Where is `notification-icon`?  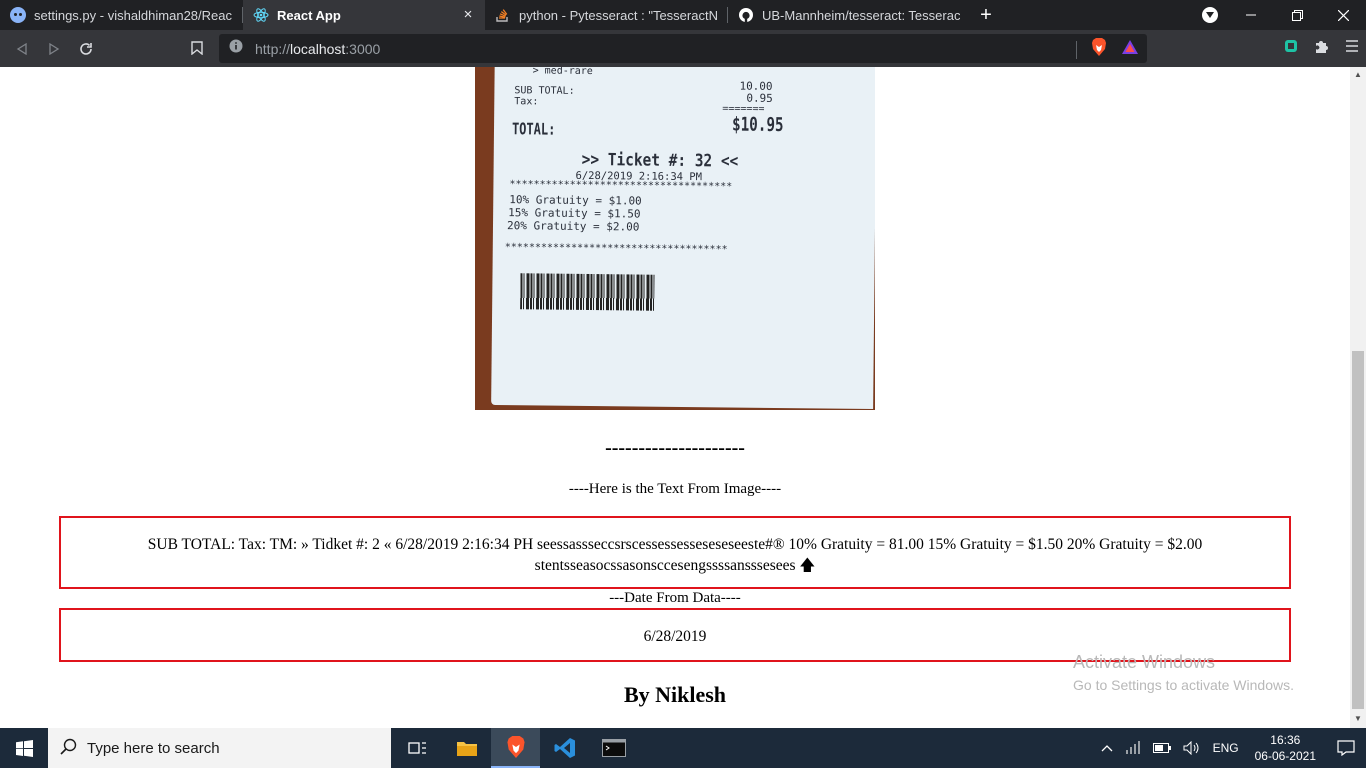 notification-icon is located at coordinates (1346, 748).